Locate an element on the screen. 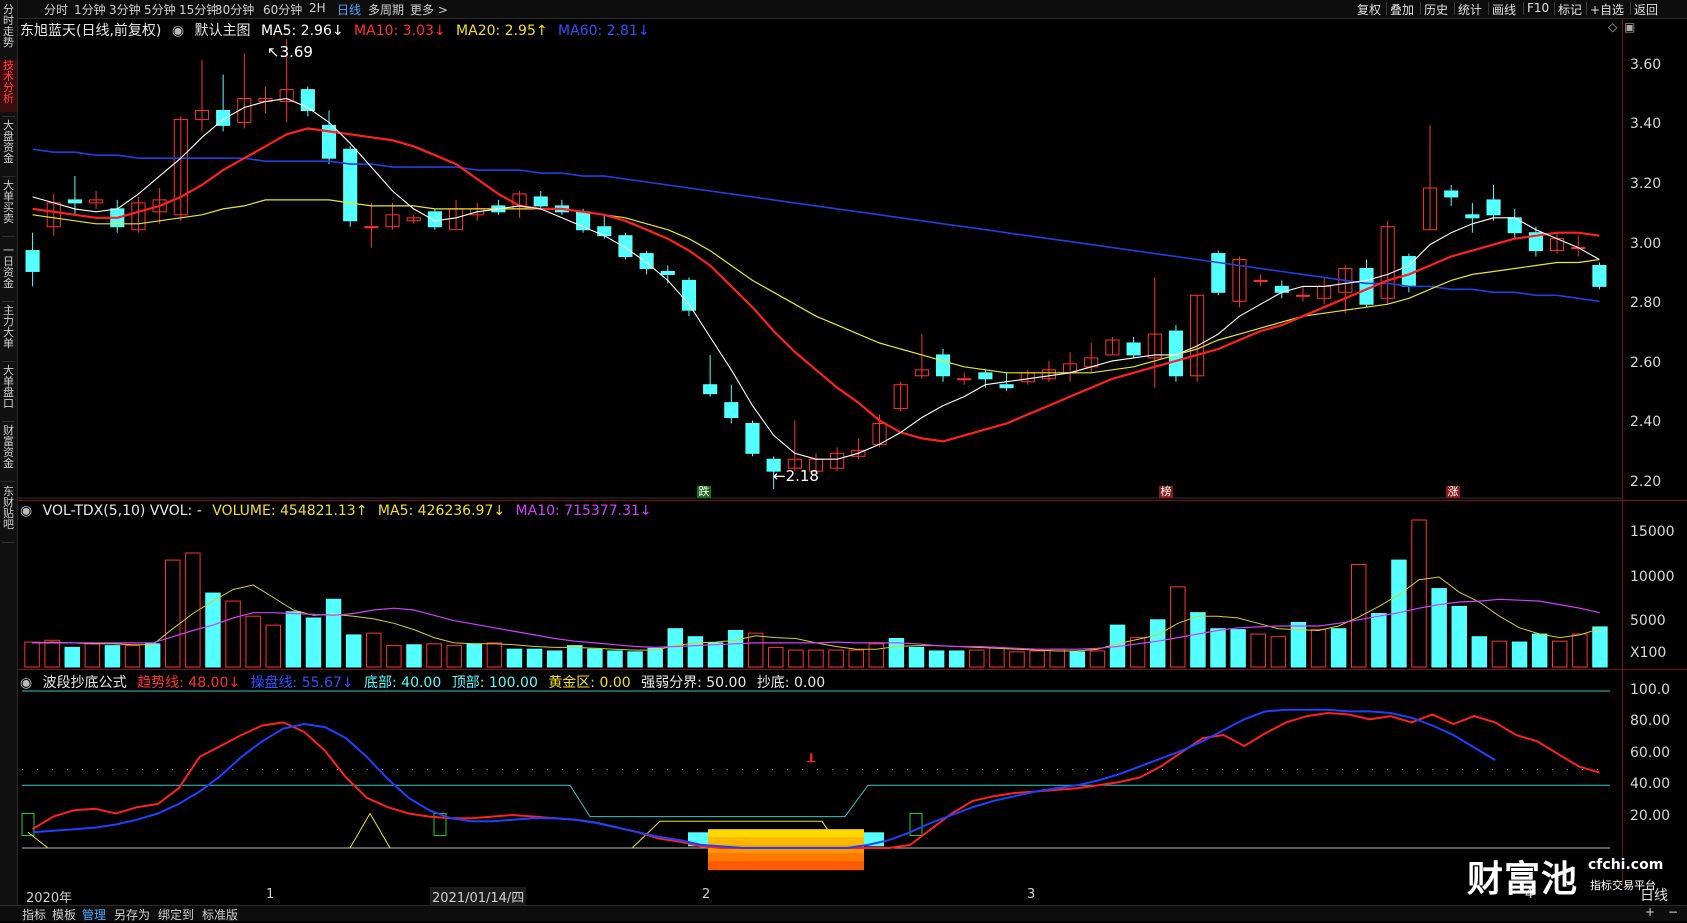 Image resolution: width=1687 pixels, height=923 pixels. indicator-tab: 模板 is located at coordinates (64, 914).